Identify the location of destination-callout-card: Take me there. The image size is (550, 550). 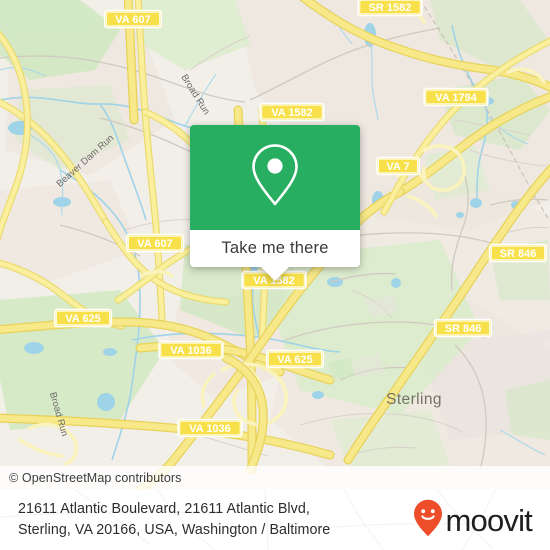
(275, 203).